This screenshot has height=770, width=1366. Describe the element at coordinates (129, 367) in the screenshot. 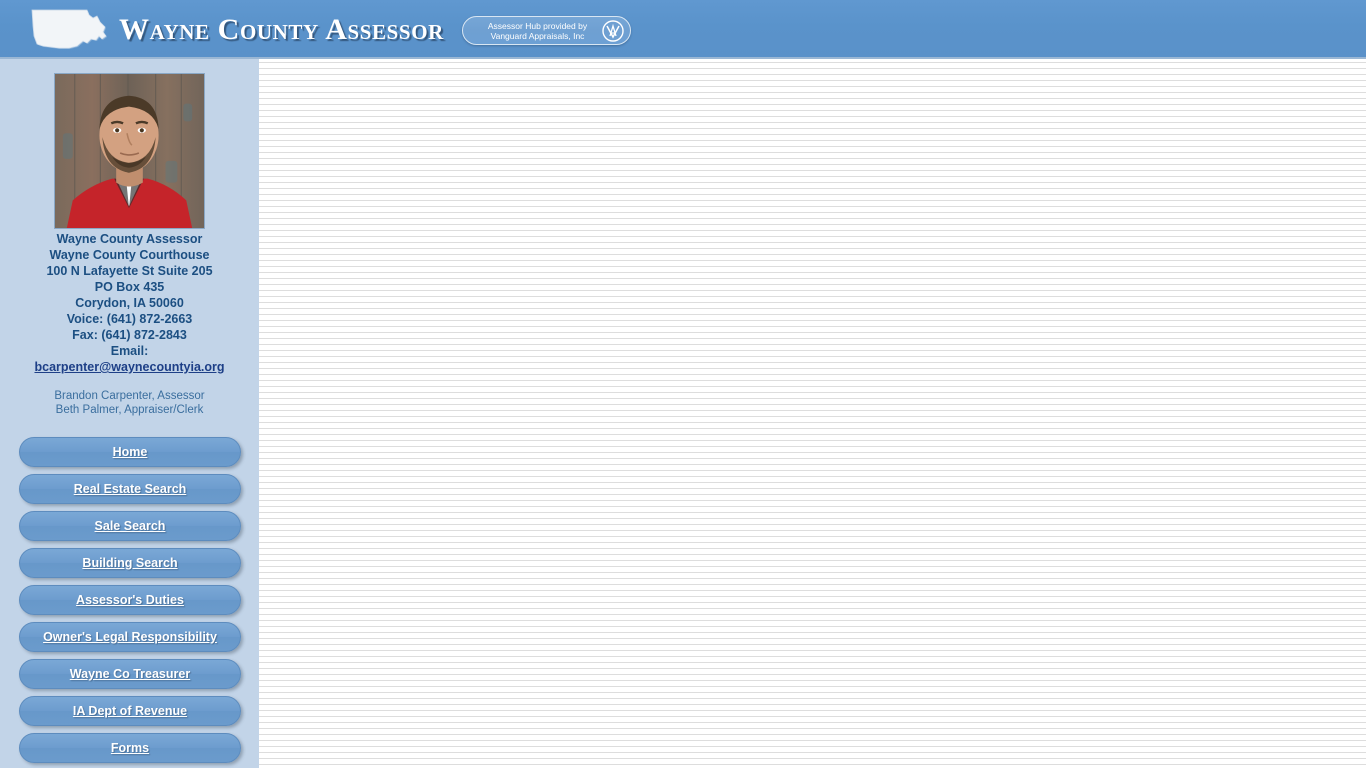

I see `email-link: bcarpenter@waynecountyia.org` at that location.